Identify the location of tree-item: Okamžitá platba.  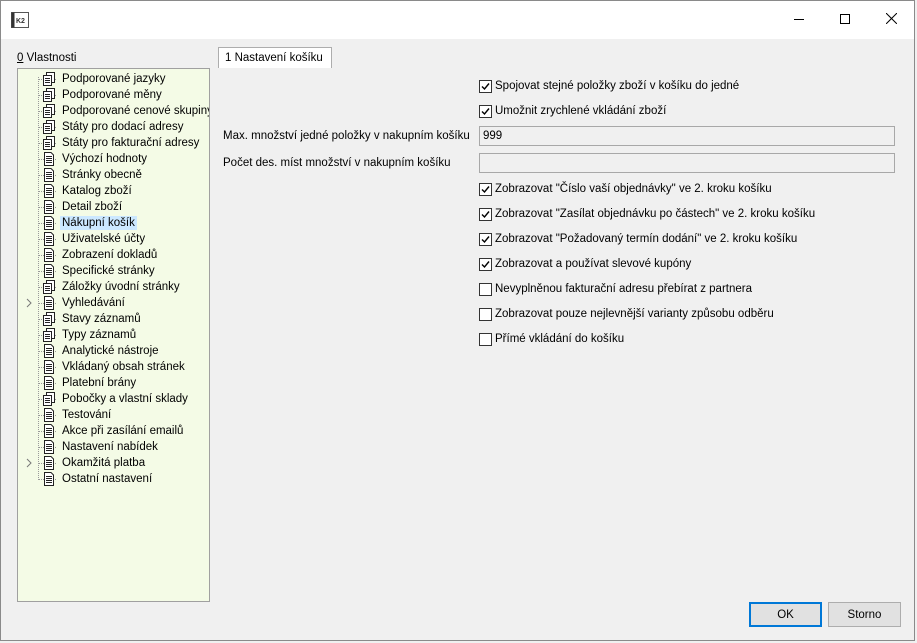
(113, 463).